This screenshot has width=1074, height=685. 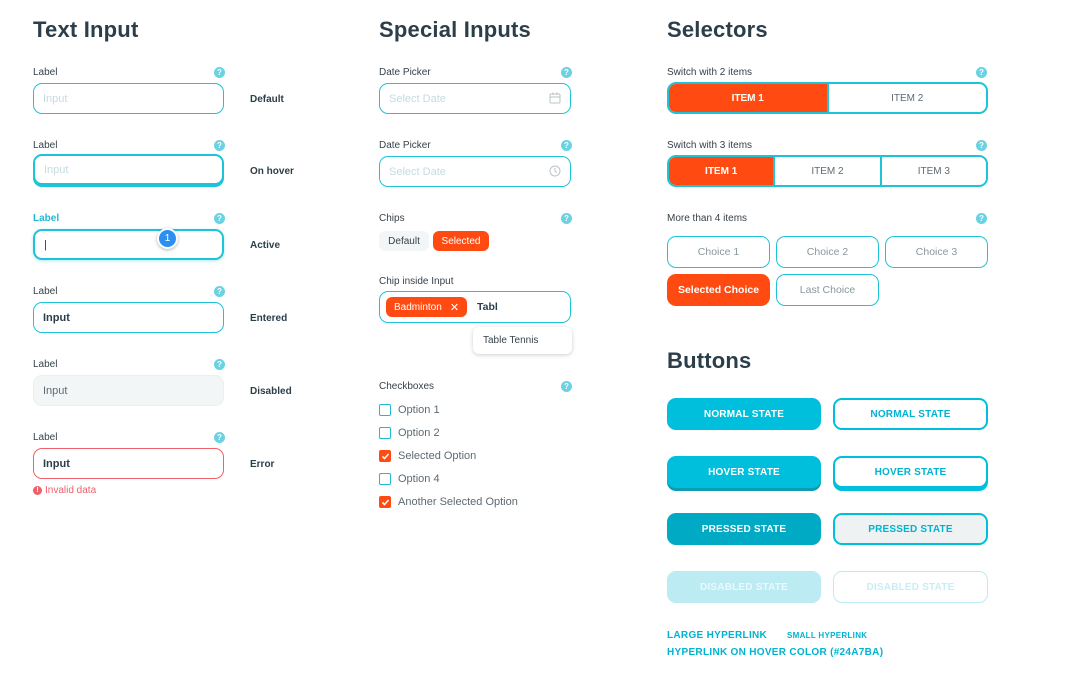 What do you see at coordinates (128, 98) in the screenshot?
I see `text-input-default: Input` at bounding box center [128, 98].